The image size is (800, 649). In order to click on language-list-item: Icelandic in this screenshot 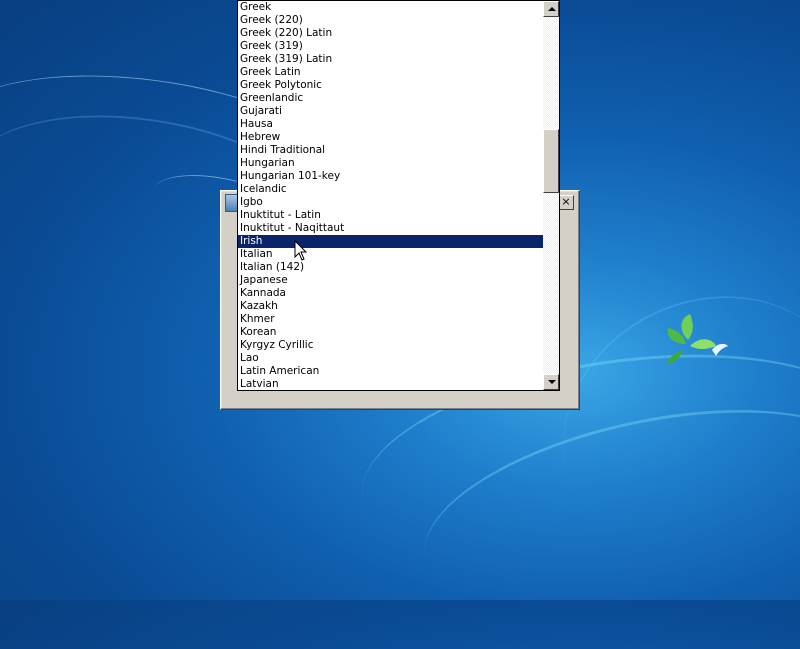, I will do `click(391, 189)`.